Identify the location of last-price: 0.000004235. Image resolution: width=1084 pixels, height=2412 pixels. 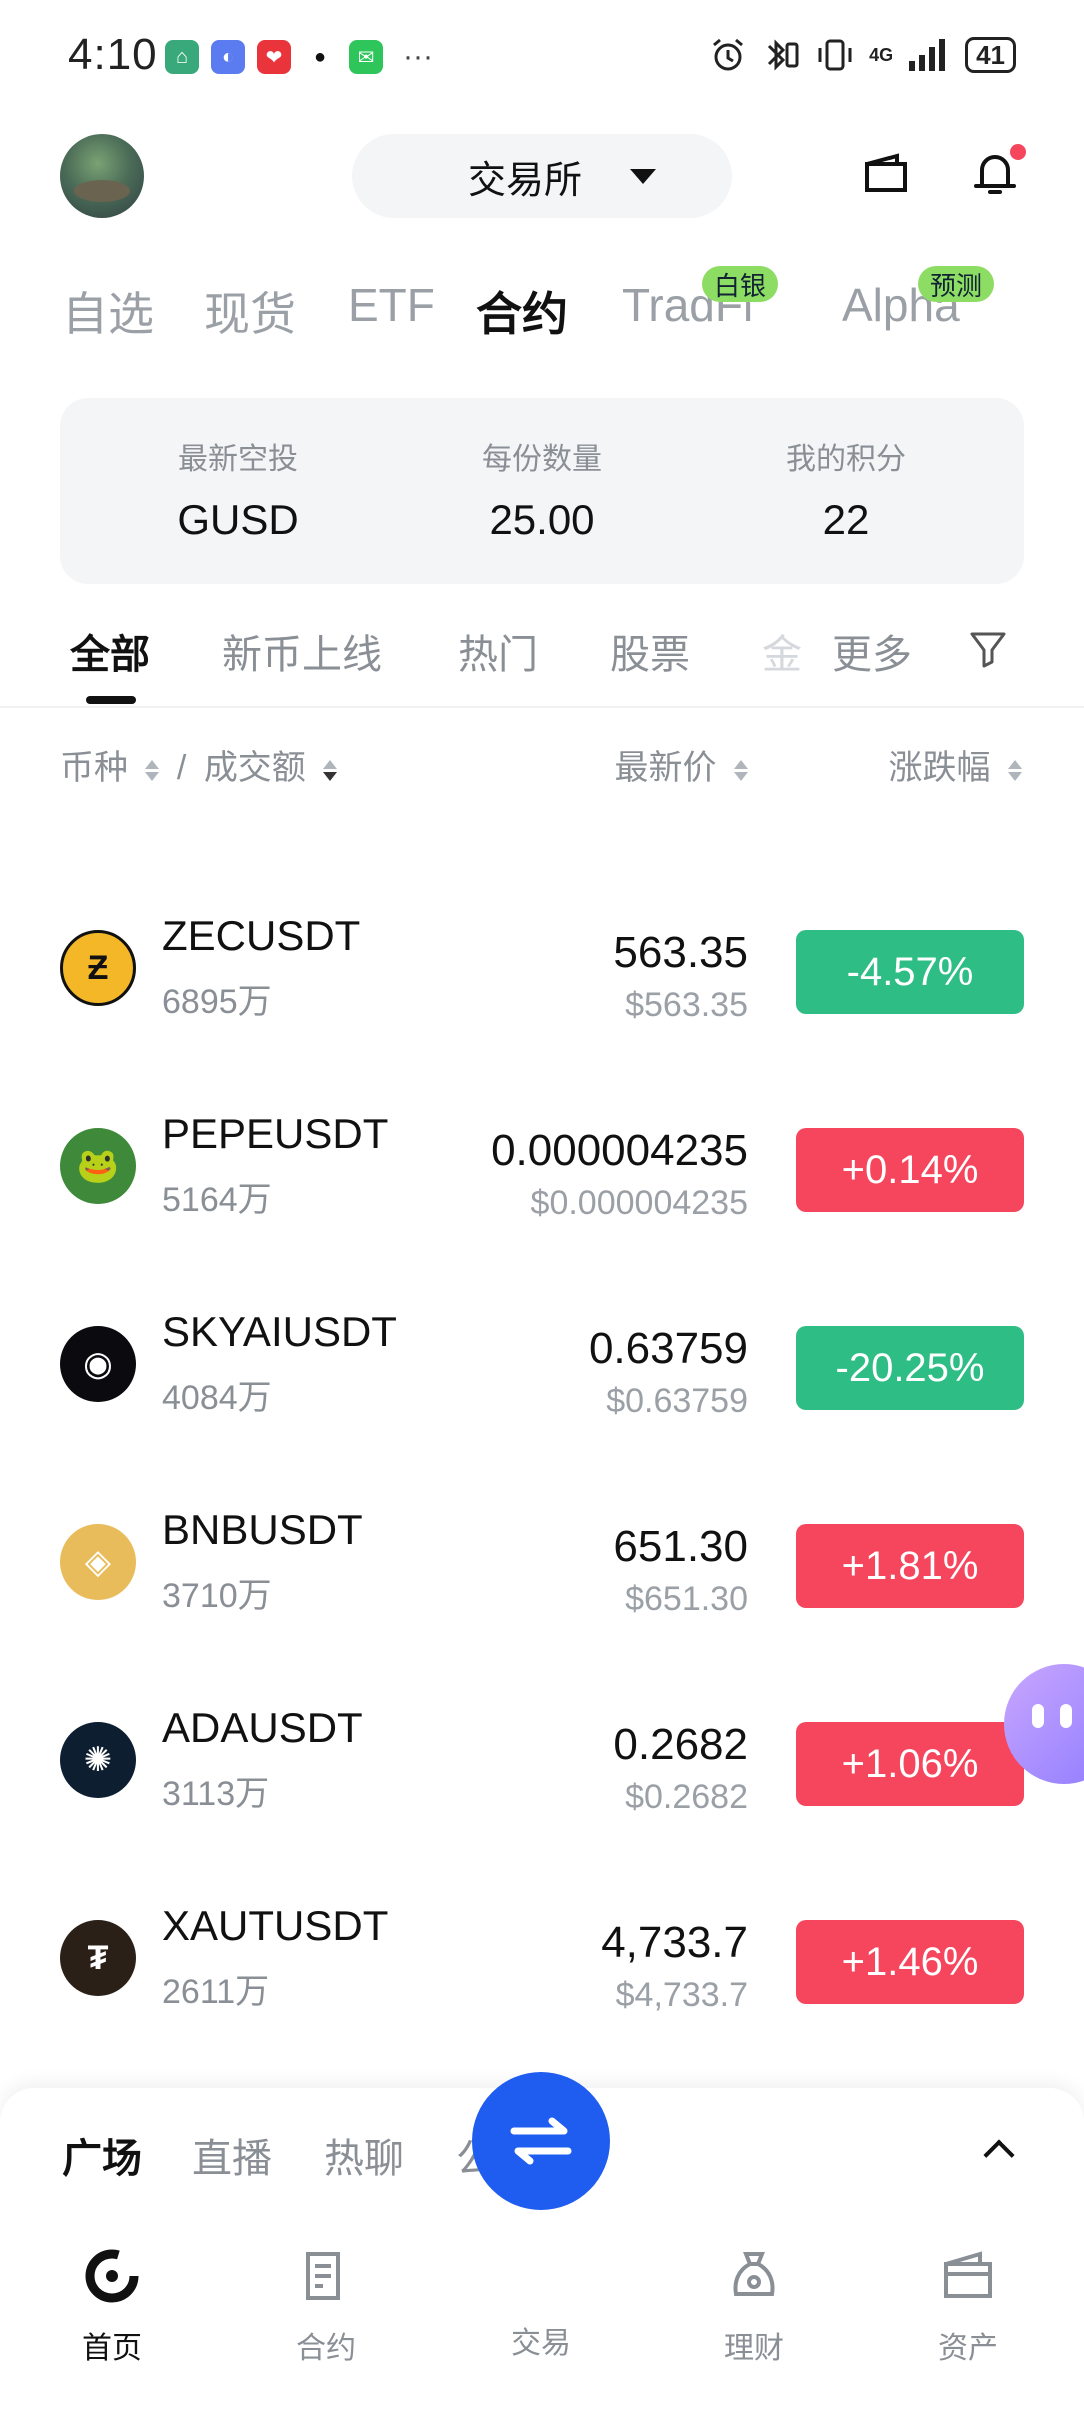
(619, 1150).